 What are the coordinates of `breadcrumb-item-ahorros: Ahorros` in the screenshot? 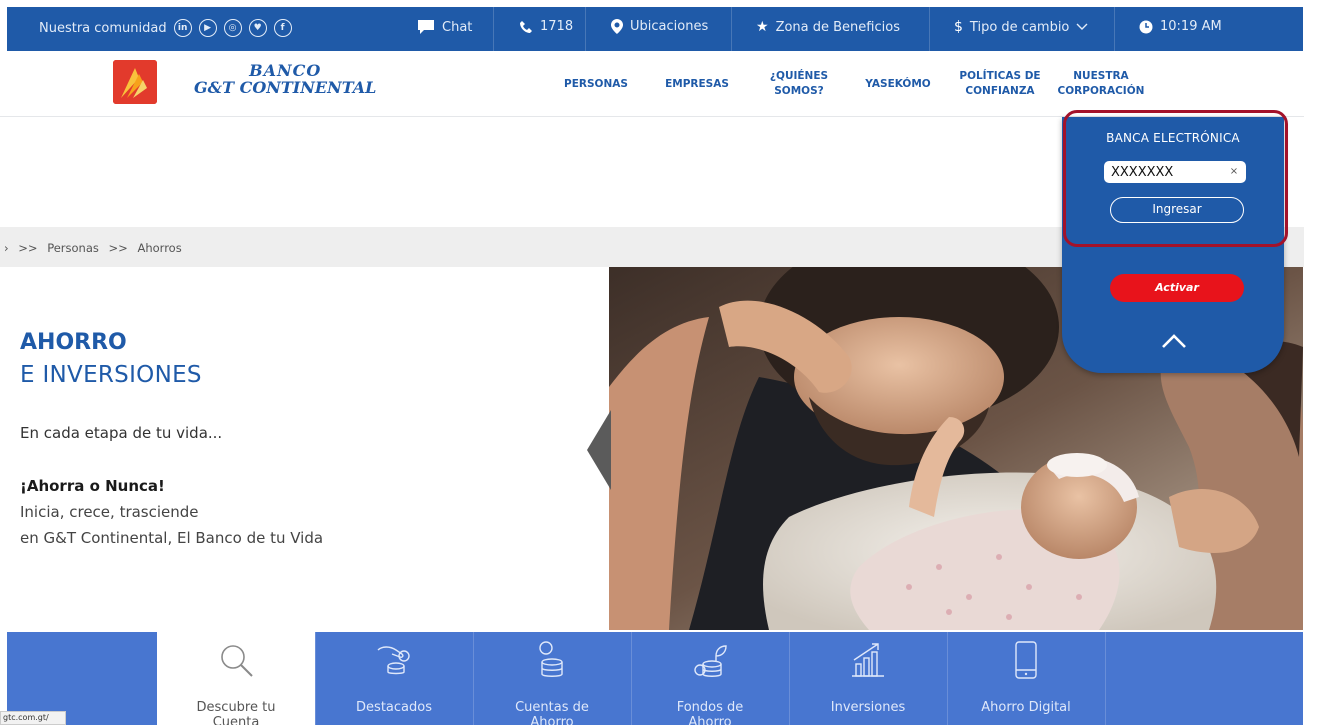 It's located at (159, 248).